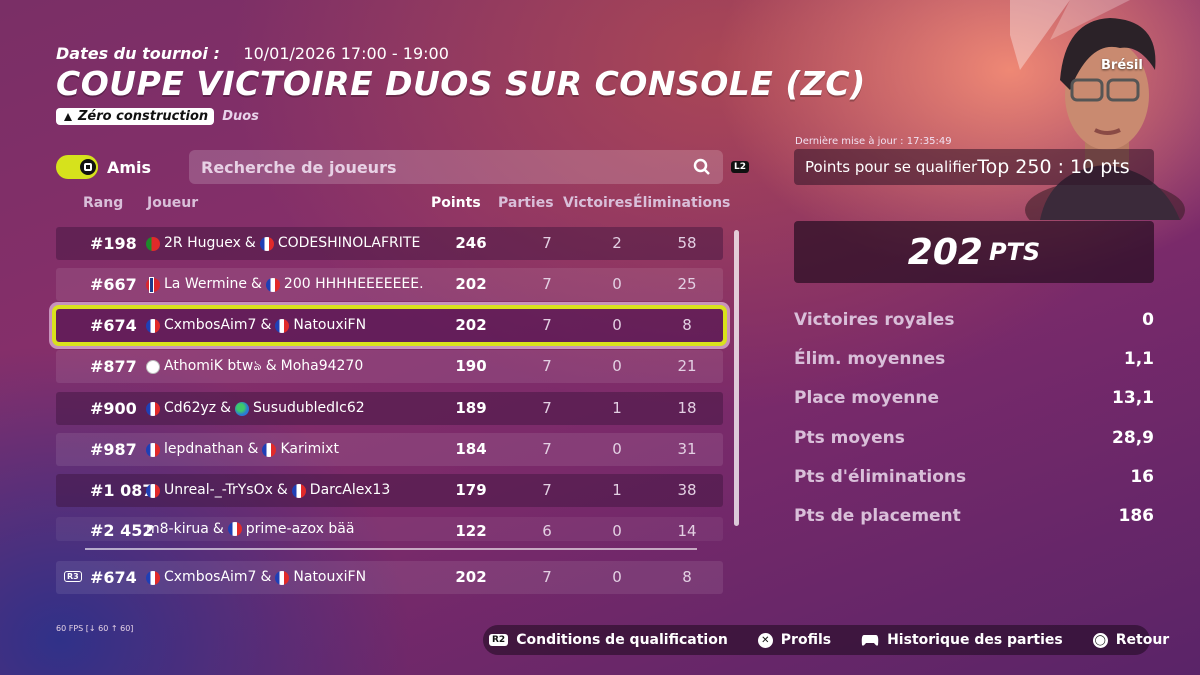 Image resolution: width=1200 pixels, height=675 pixels. What do you see at coordinates (309, 408) in the screenshot?
I see `player2-name: SusudubledIc62` at bounding box center [309, 408].